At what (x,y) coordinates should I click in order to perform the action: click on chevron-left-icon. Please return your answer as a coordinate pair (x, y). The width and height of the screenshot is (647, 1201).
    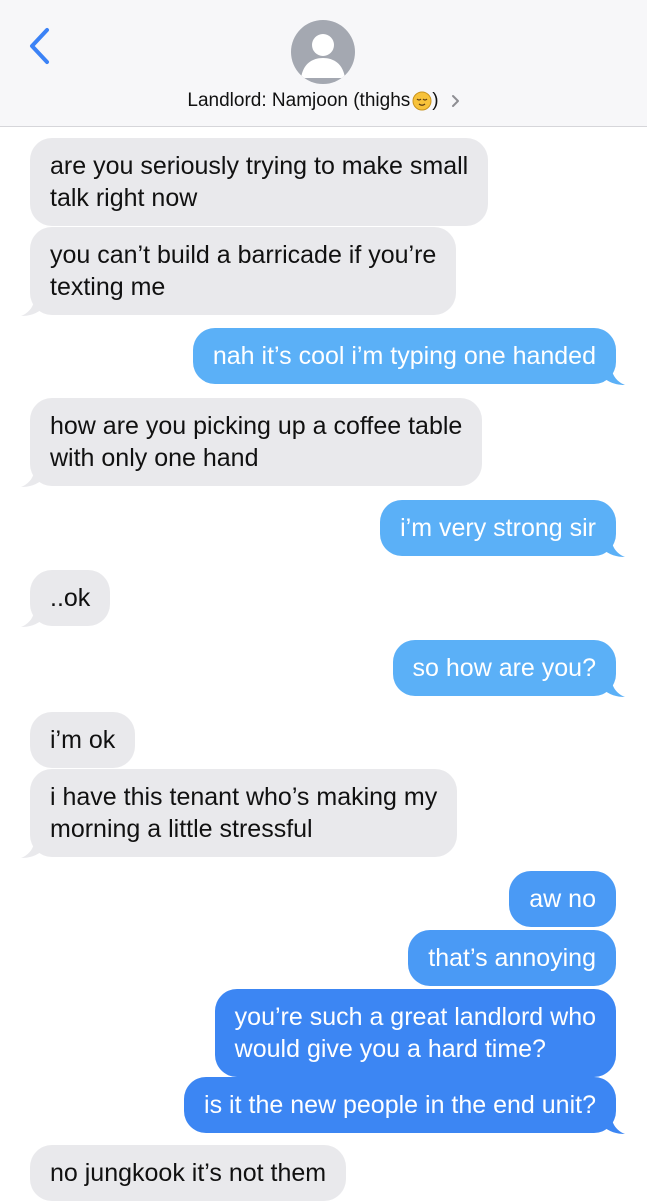
    Looking at the image, I should click on (39, 46).